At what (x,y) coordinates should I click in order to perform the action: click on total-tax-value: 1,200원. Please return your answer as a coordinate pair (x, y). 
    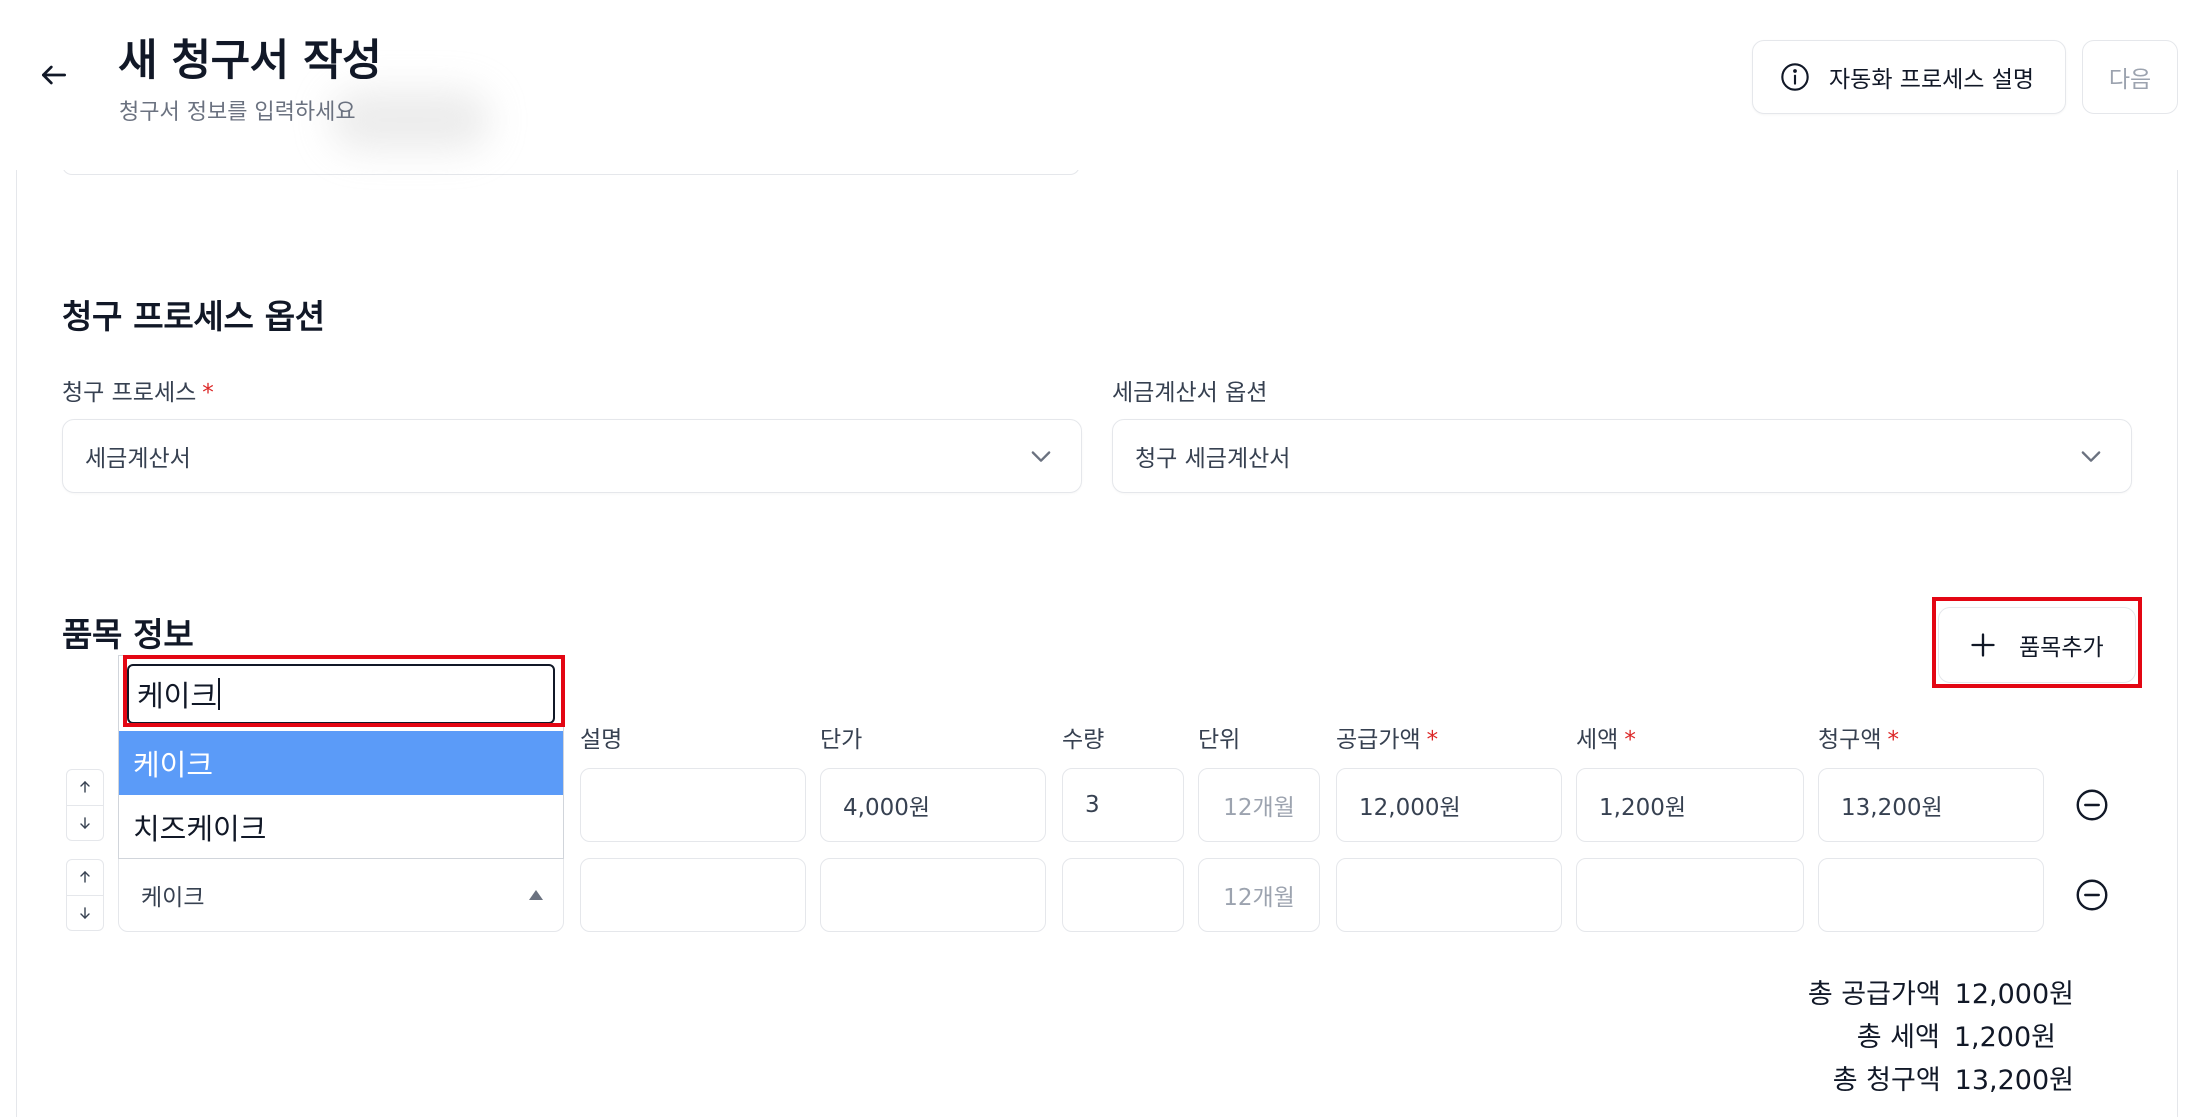
    Looking at the image, I should click on (2004, 1037).